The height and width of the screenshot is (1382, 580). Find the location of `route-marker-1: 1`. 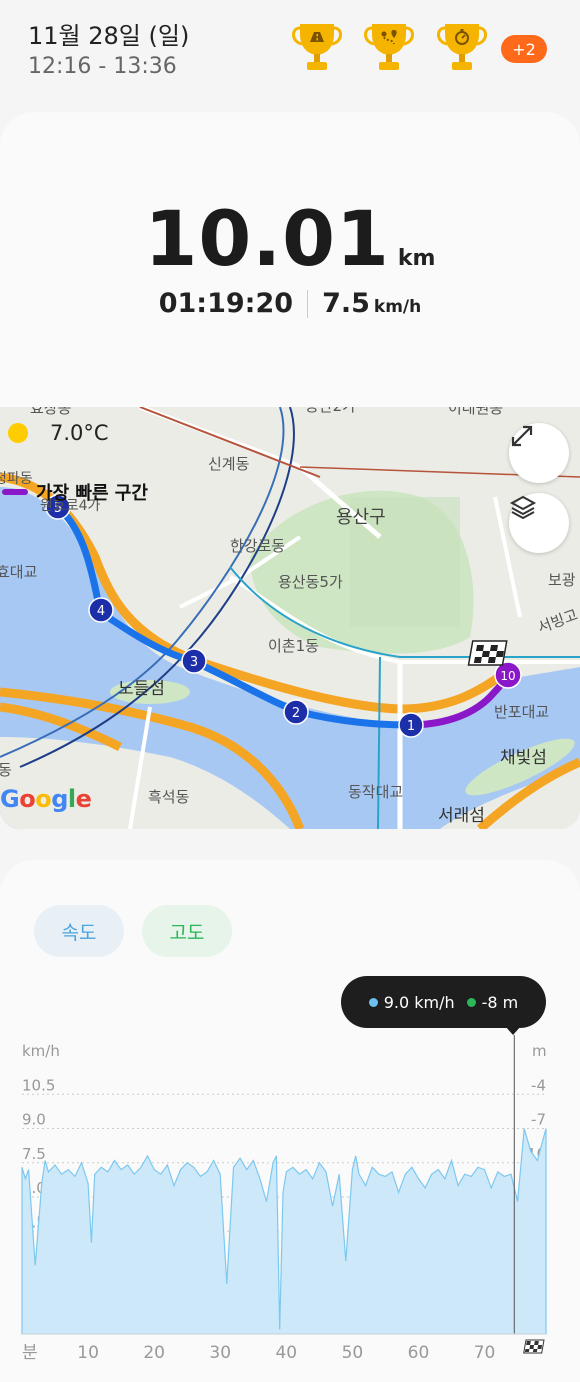

route-marker-1: 1 is located at coordinates (411, 725).